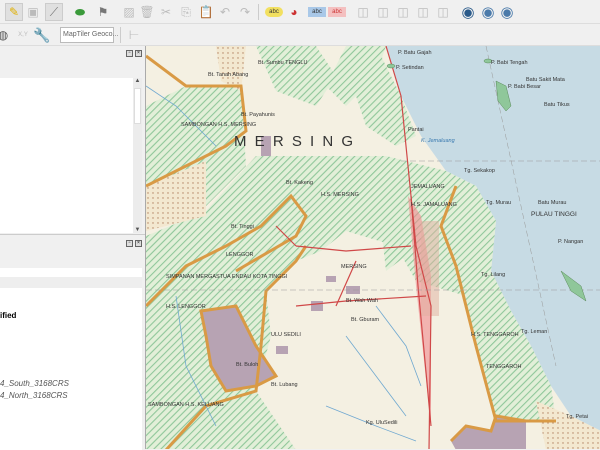 The image size is (600, 450). I want to click on delete-icon: 🗑, so click(147, 12).